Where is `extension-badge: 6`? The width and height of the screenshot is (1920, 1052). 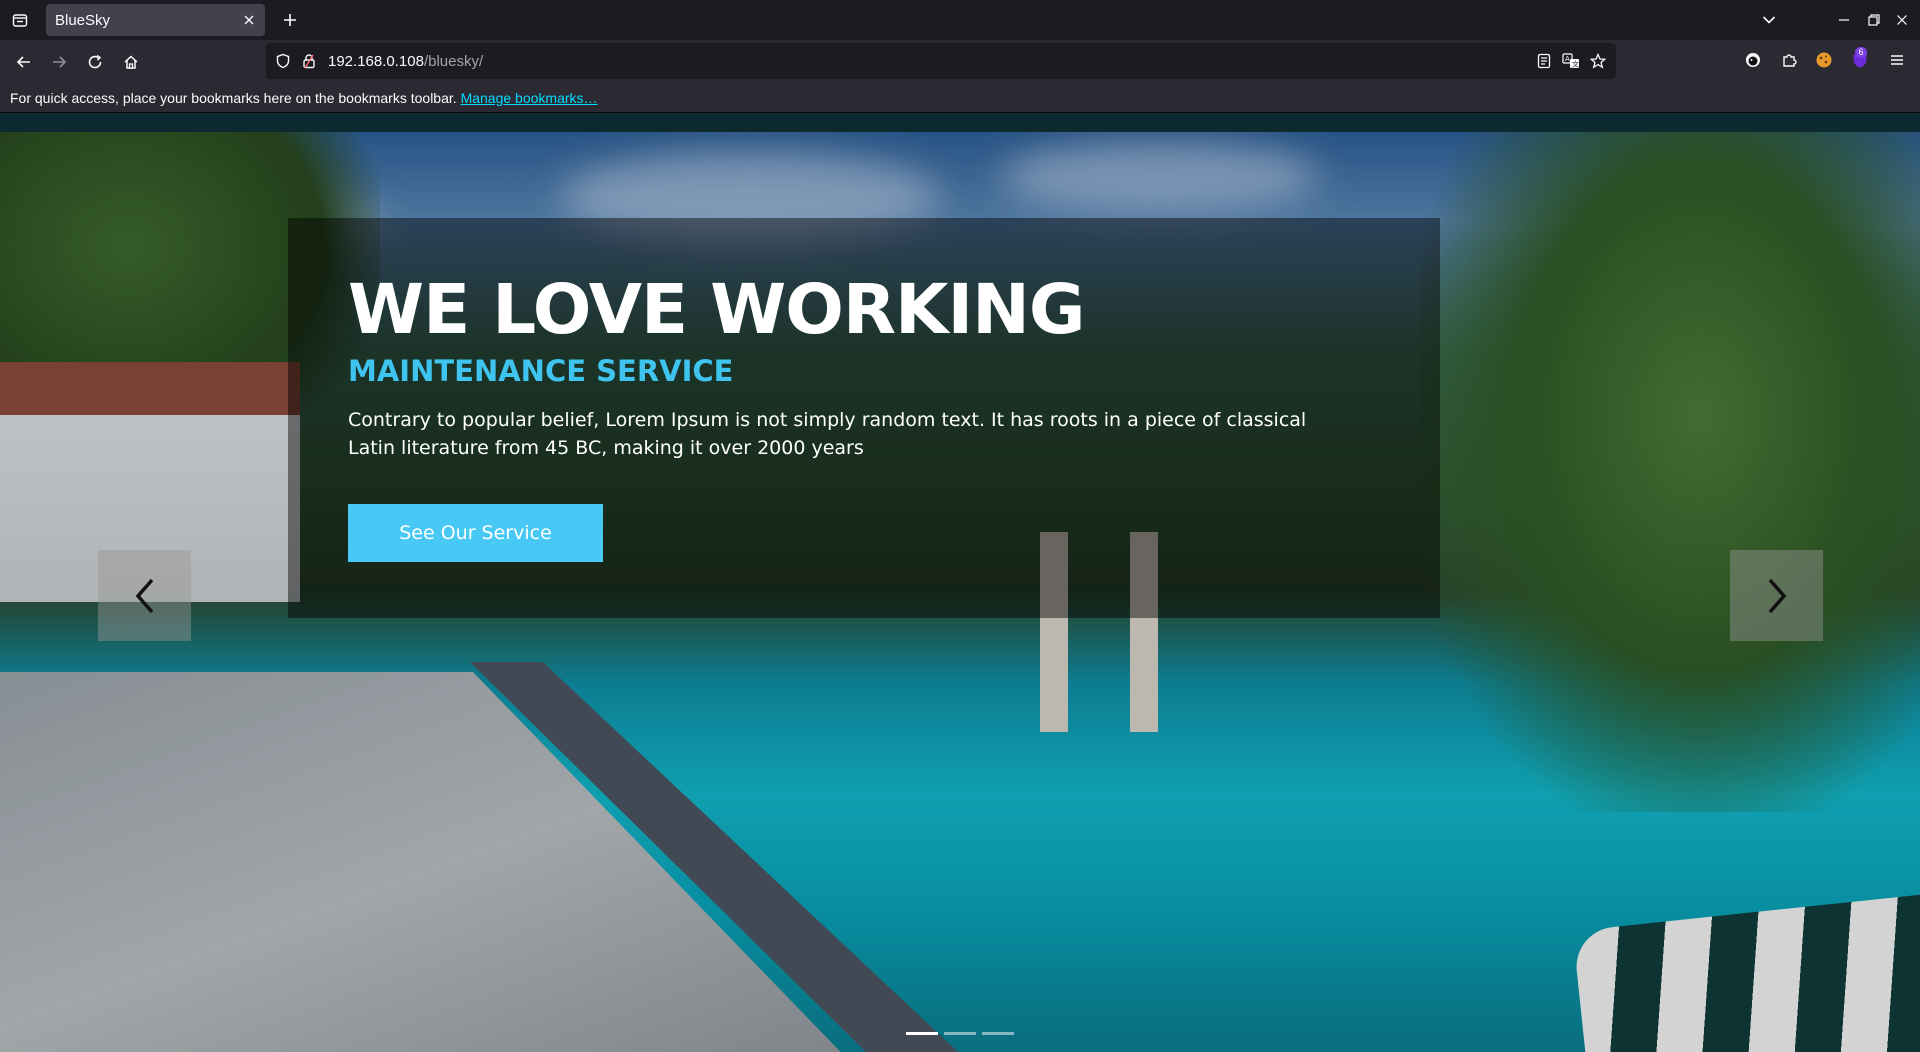 extension-badge: 6 is located at coordinates (1861, 52).